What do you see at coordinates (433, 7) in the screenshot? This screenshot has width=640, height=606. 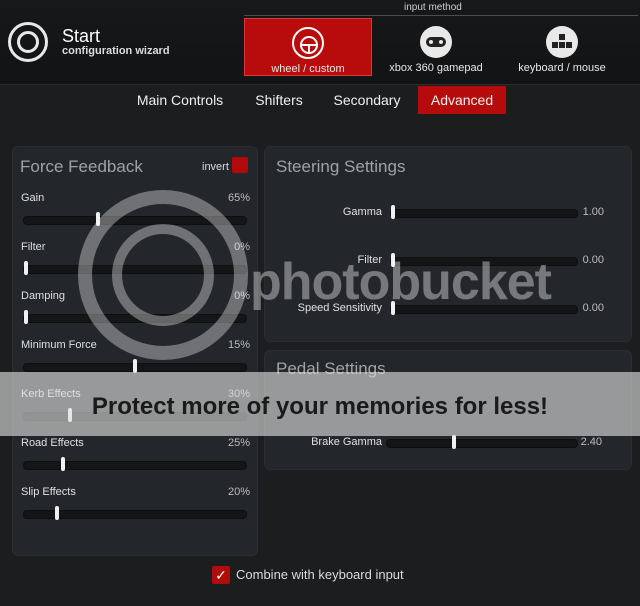 I see `input-method-label: input method` at bounding box center [433, 7].